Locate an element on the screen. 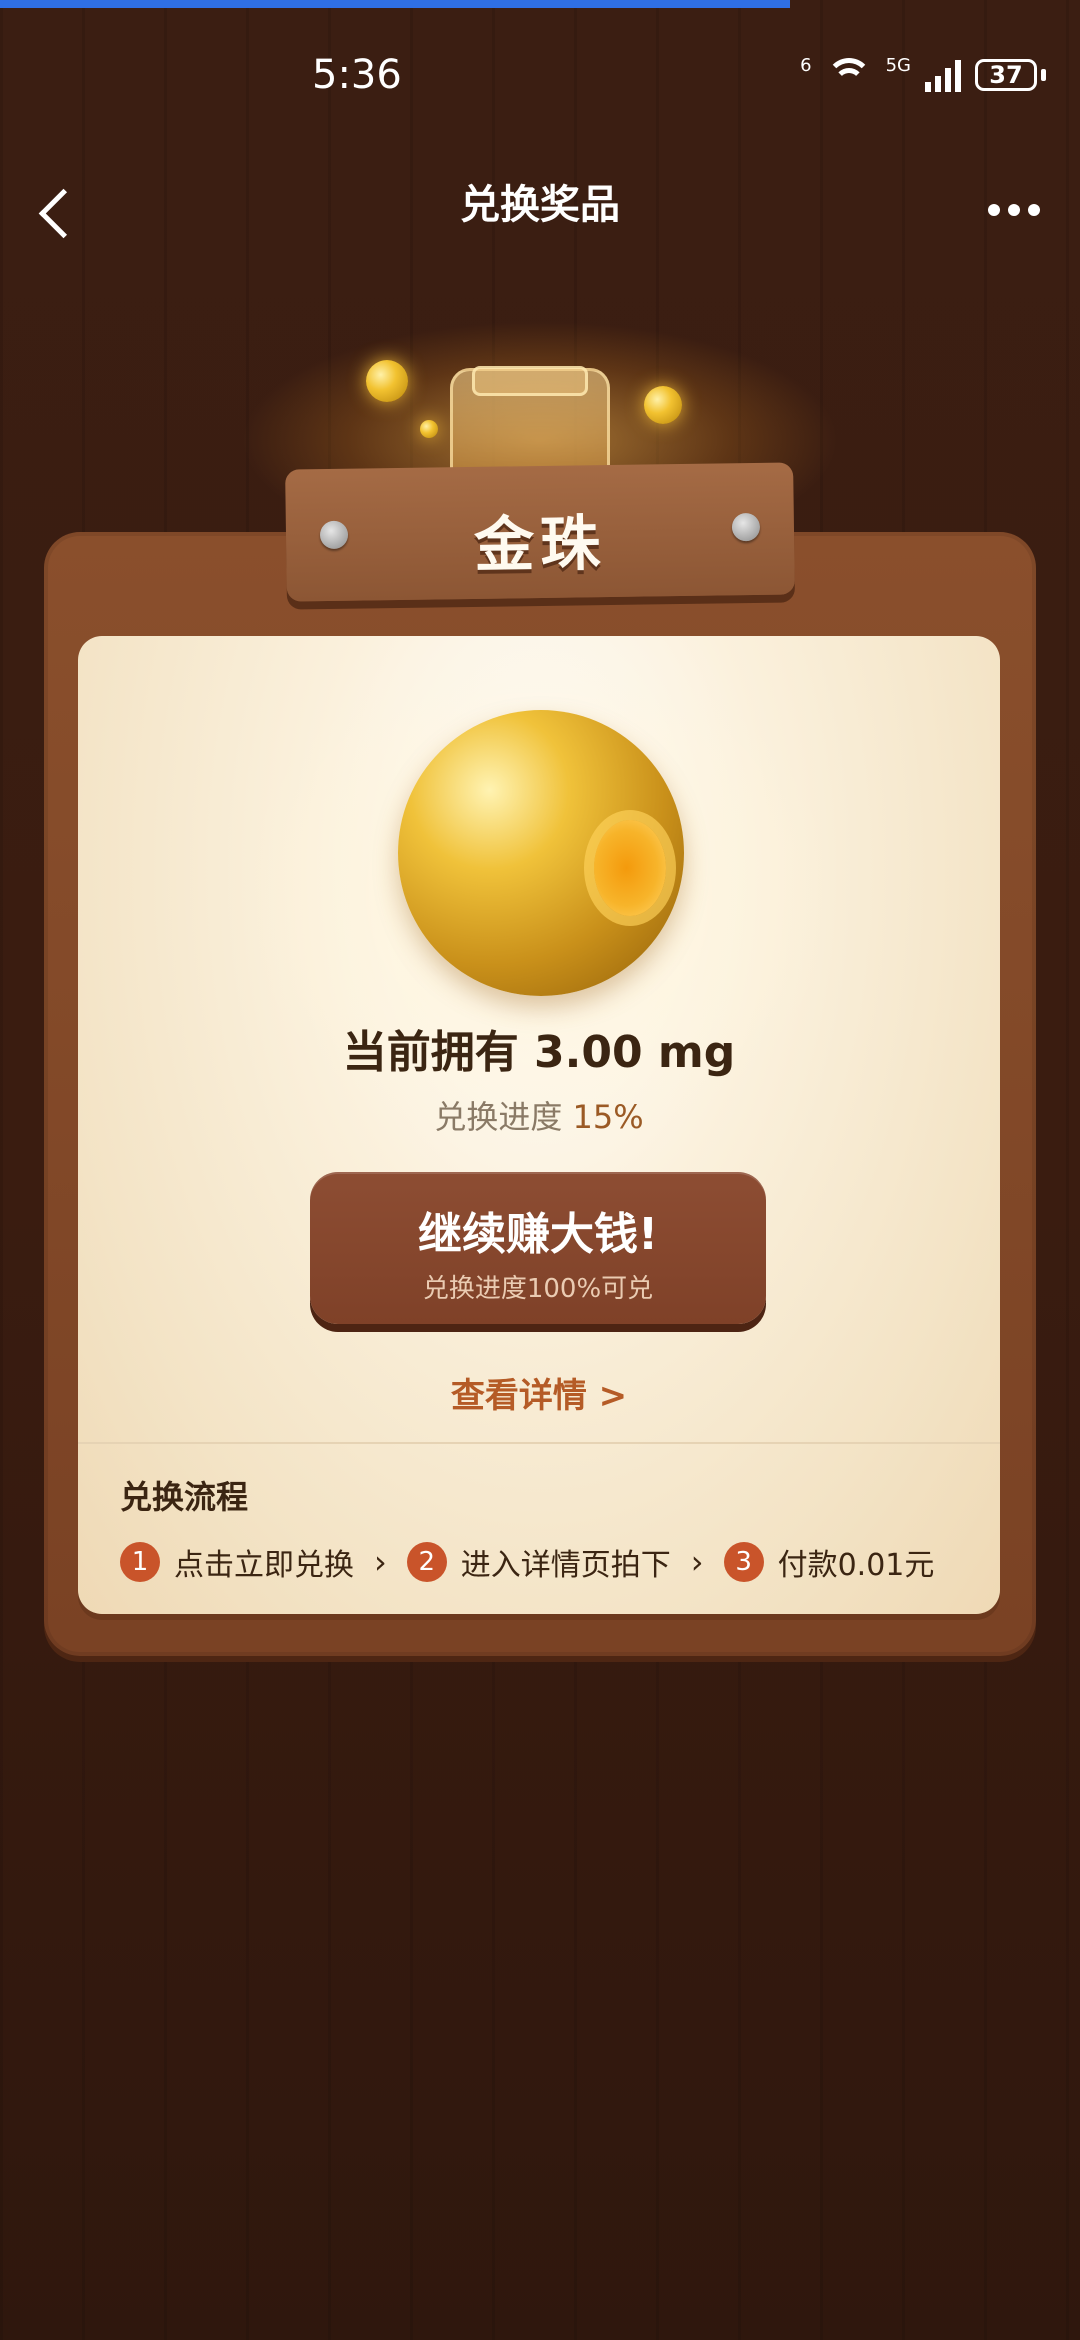 The image size is (1080, 2340). prize-sign: 金珠 is located at coordinates (540, 532).